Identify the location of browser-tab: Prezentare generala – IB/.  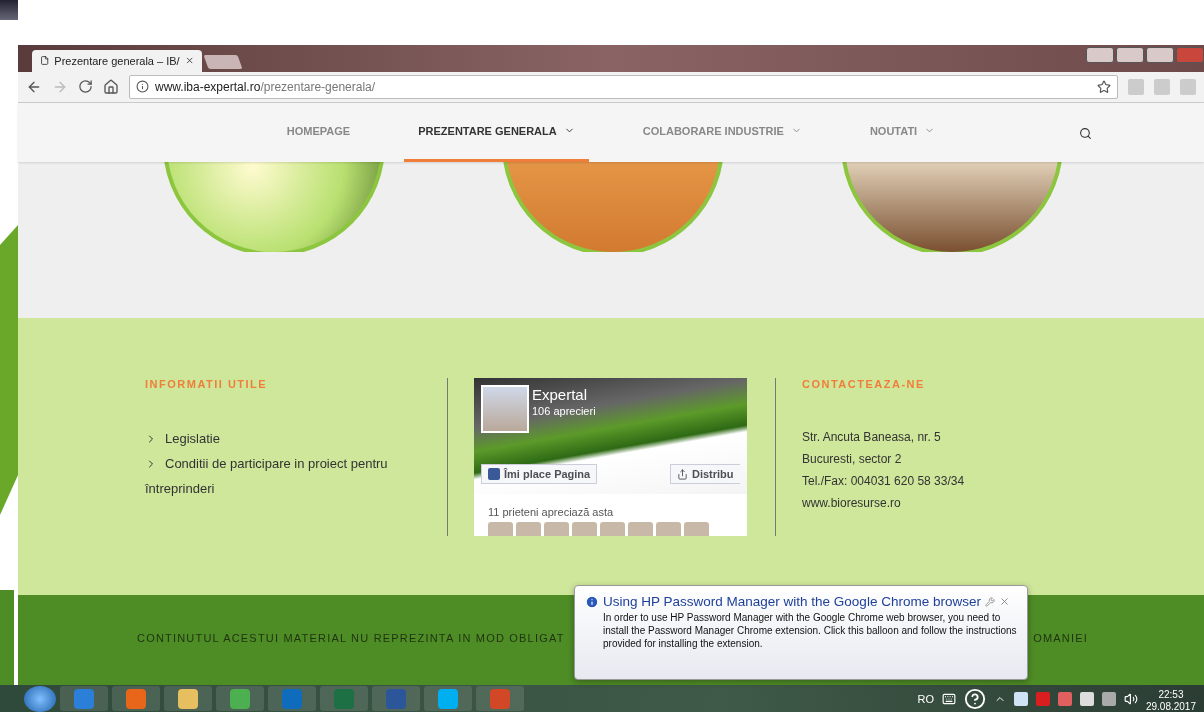
(117, 60).